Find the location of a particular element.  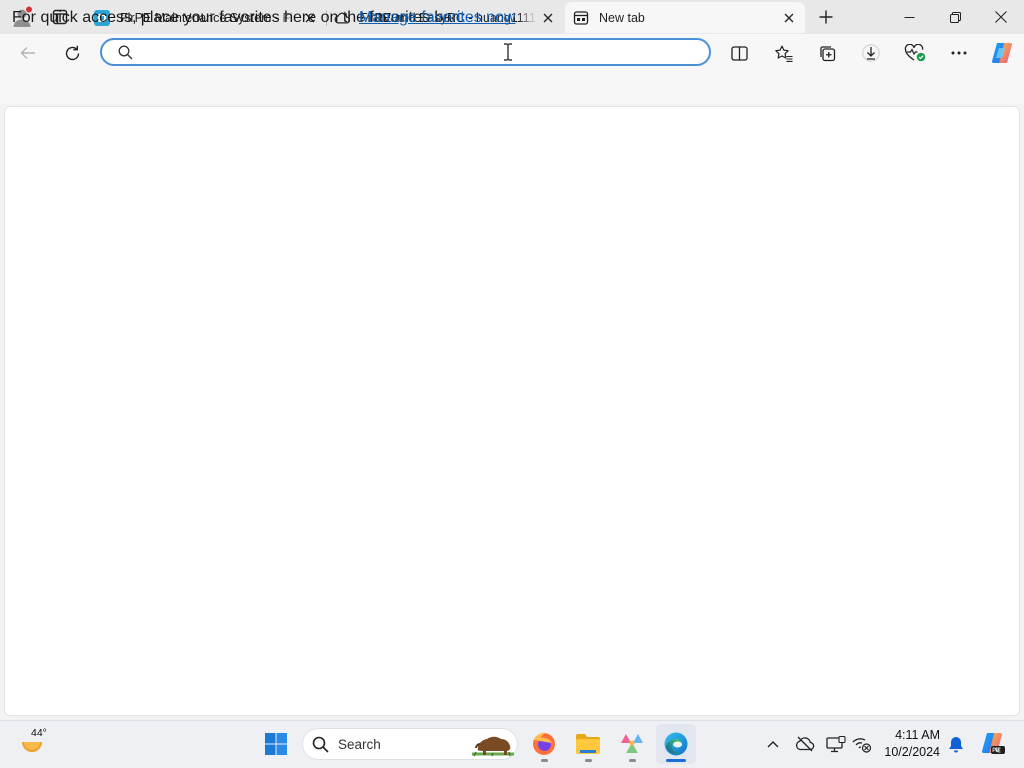

refresh-button is located at coordinates (72, 53).